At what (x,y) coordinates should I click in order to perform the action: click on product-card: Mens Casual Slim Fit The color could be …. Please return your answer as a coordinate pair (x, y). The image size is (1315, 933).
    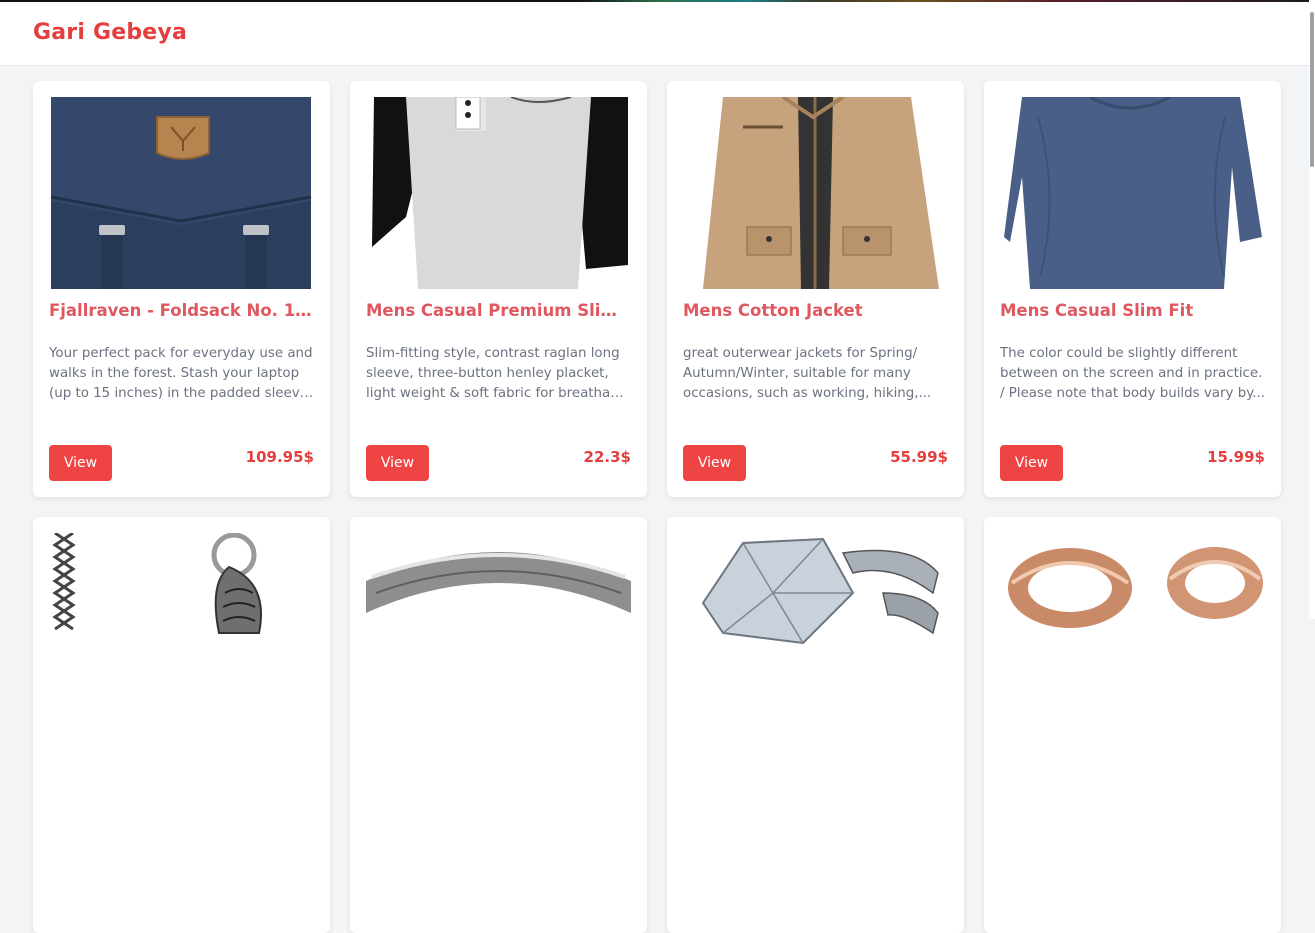
    Looking at the image, I should click on (1132, 289).